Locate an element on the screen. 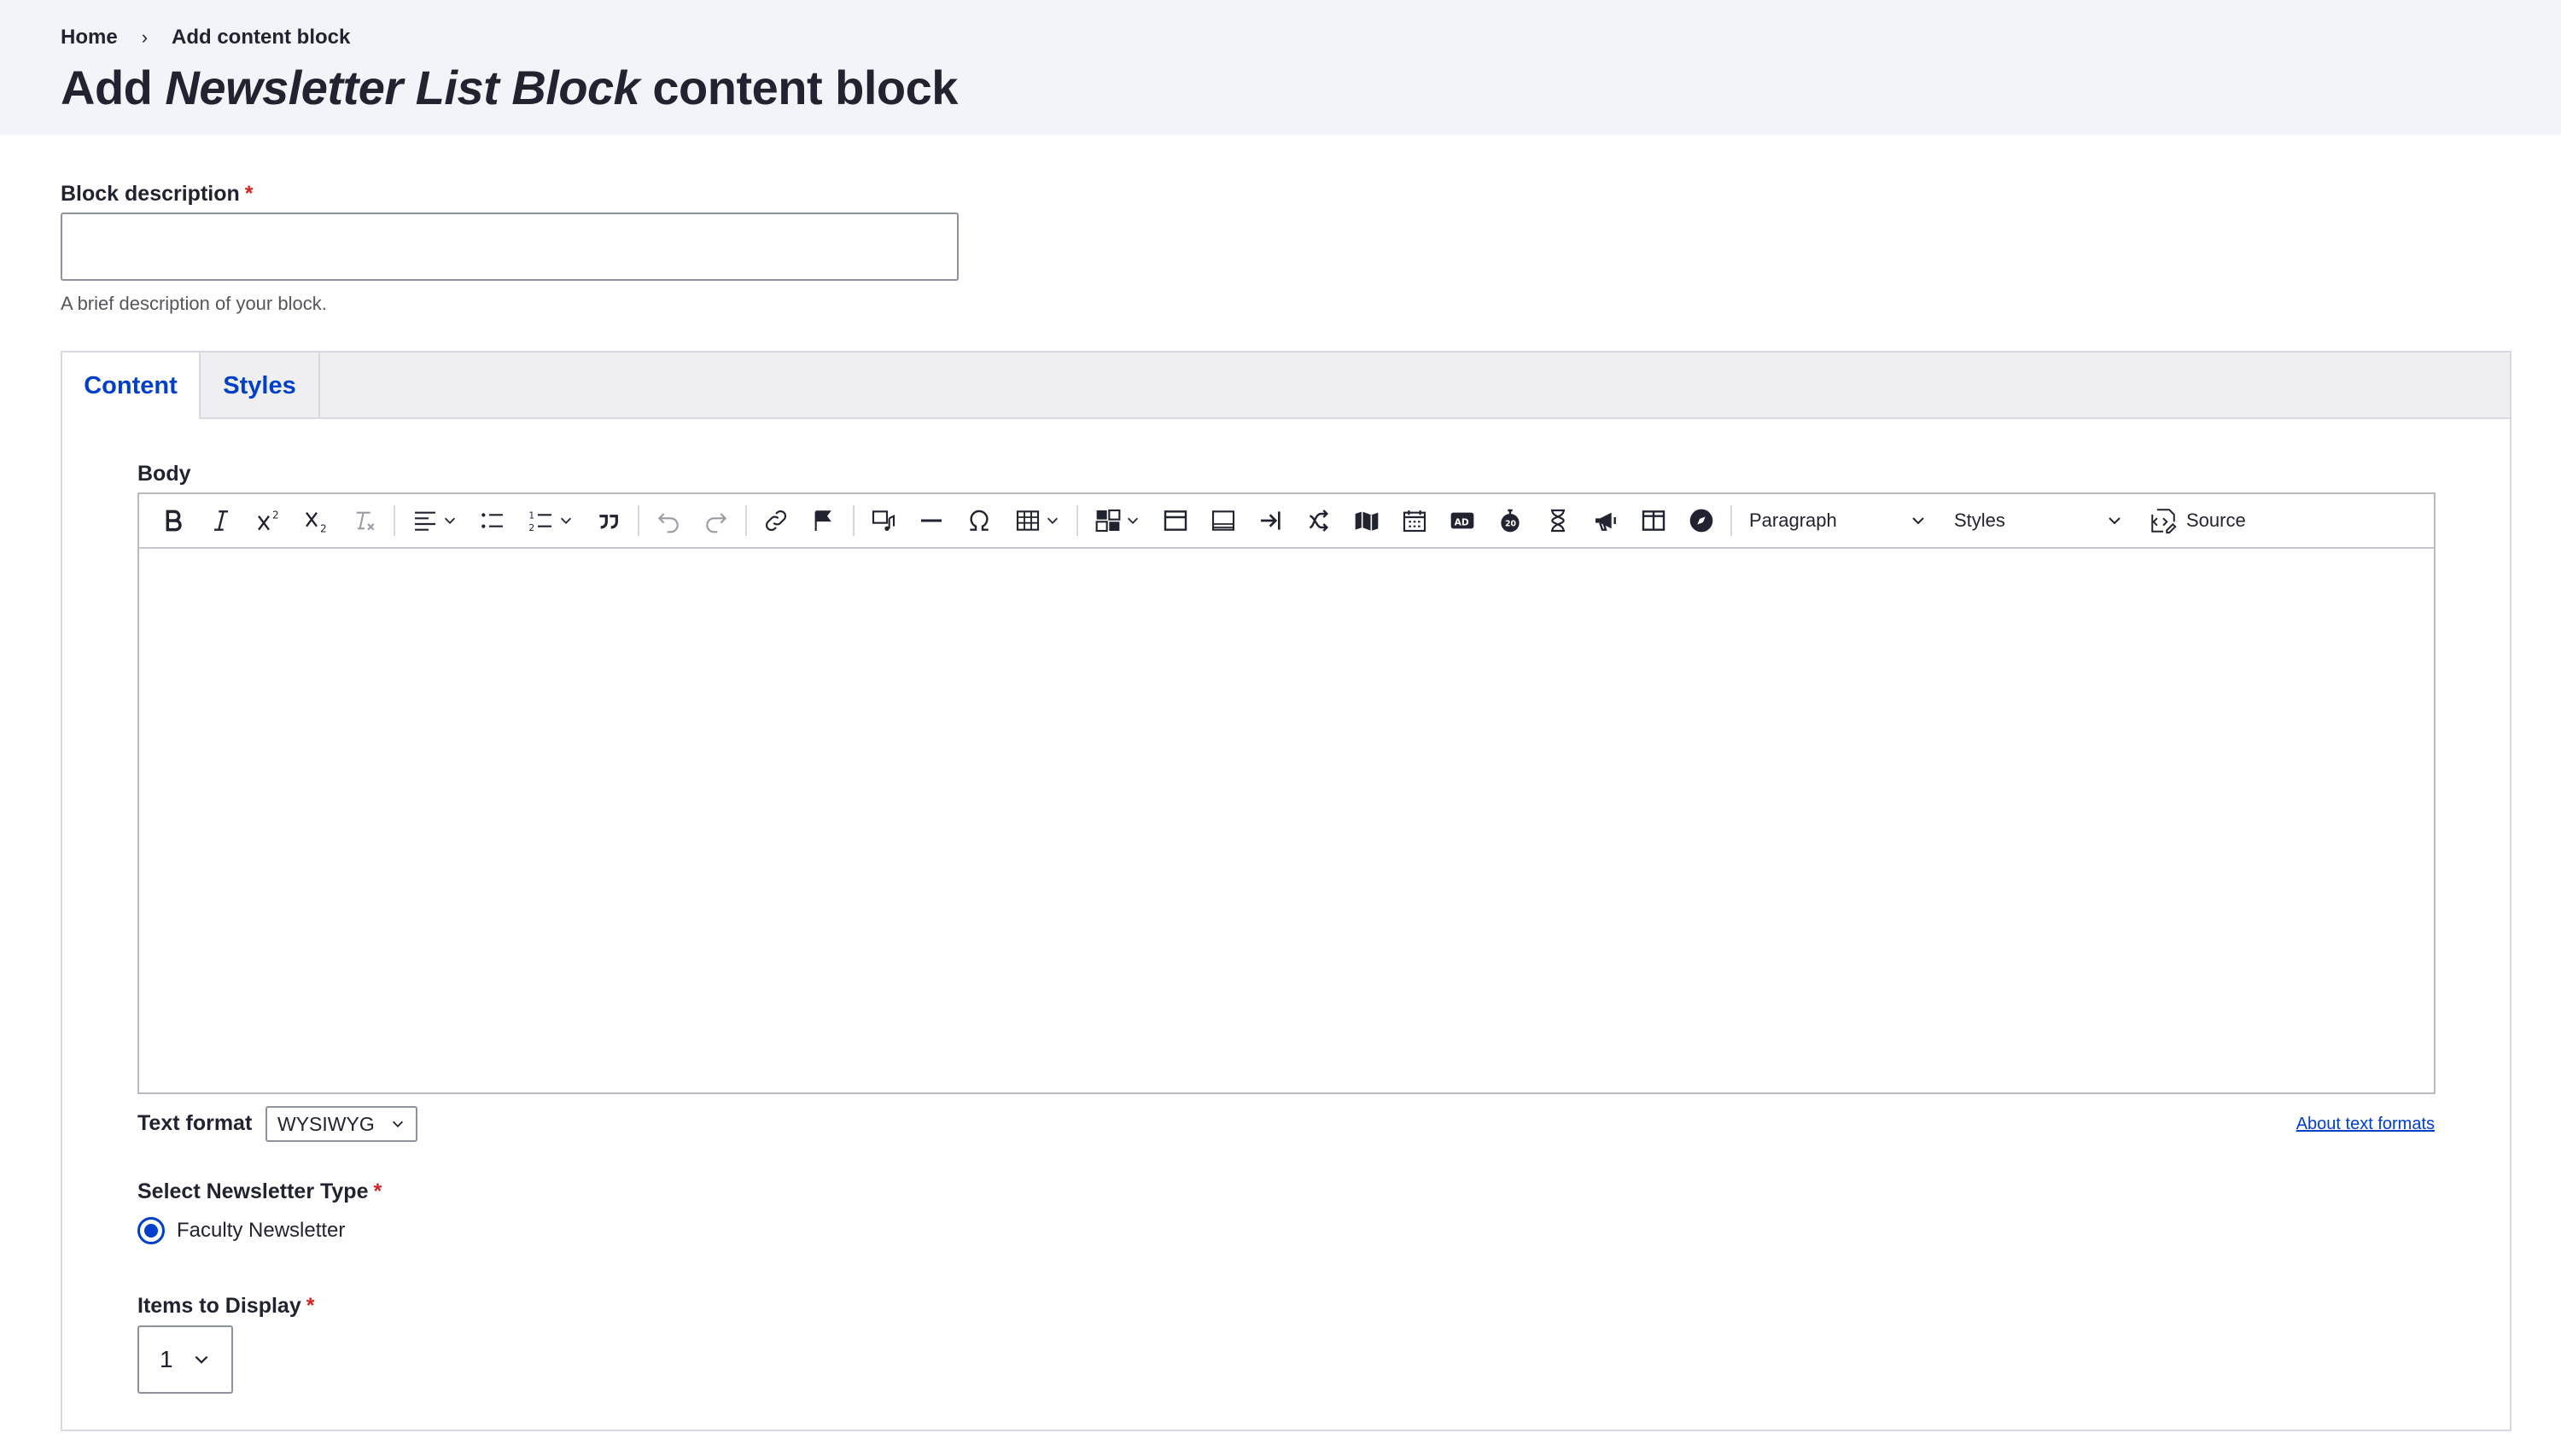  tab-bar: Content Styles is located at coordinates (1286, 385).